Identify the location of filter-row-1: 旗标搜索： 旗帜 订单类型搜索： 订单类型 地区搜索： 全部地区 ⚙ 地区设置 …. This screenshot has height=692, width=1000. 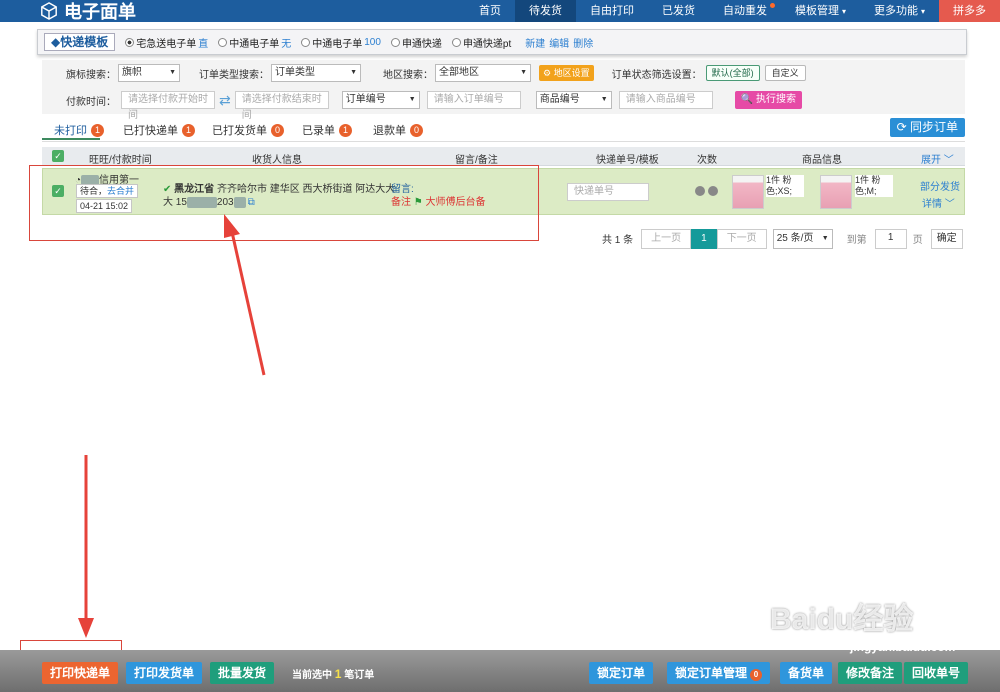
(436, 73).